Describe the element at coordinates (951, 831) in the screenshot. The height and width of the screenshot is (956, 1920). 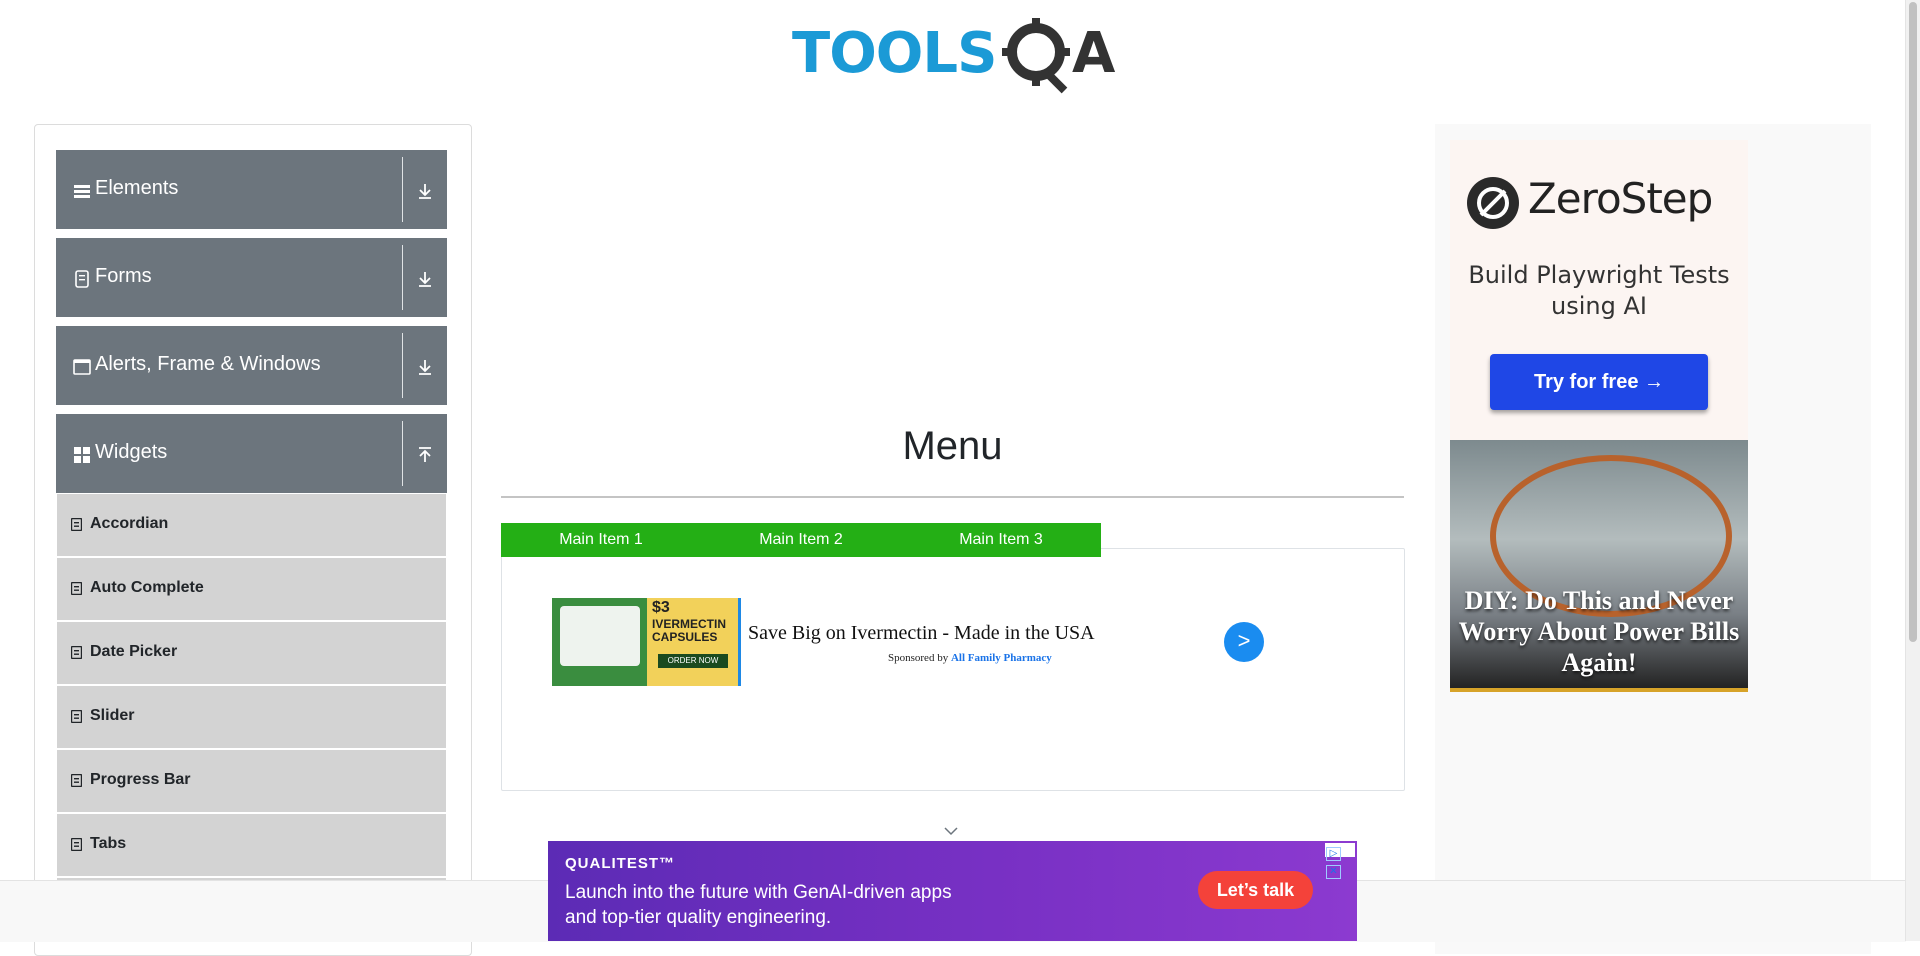
I see `chevron-down-icon` at that location.